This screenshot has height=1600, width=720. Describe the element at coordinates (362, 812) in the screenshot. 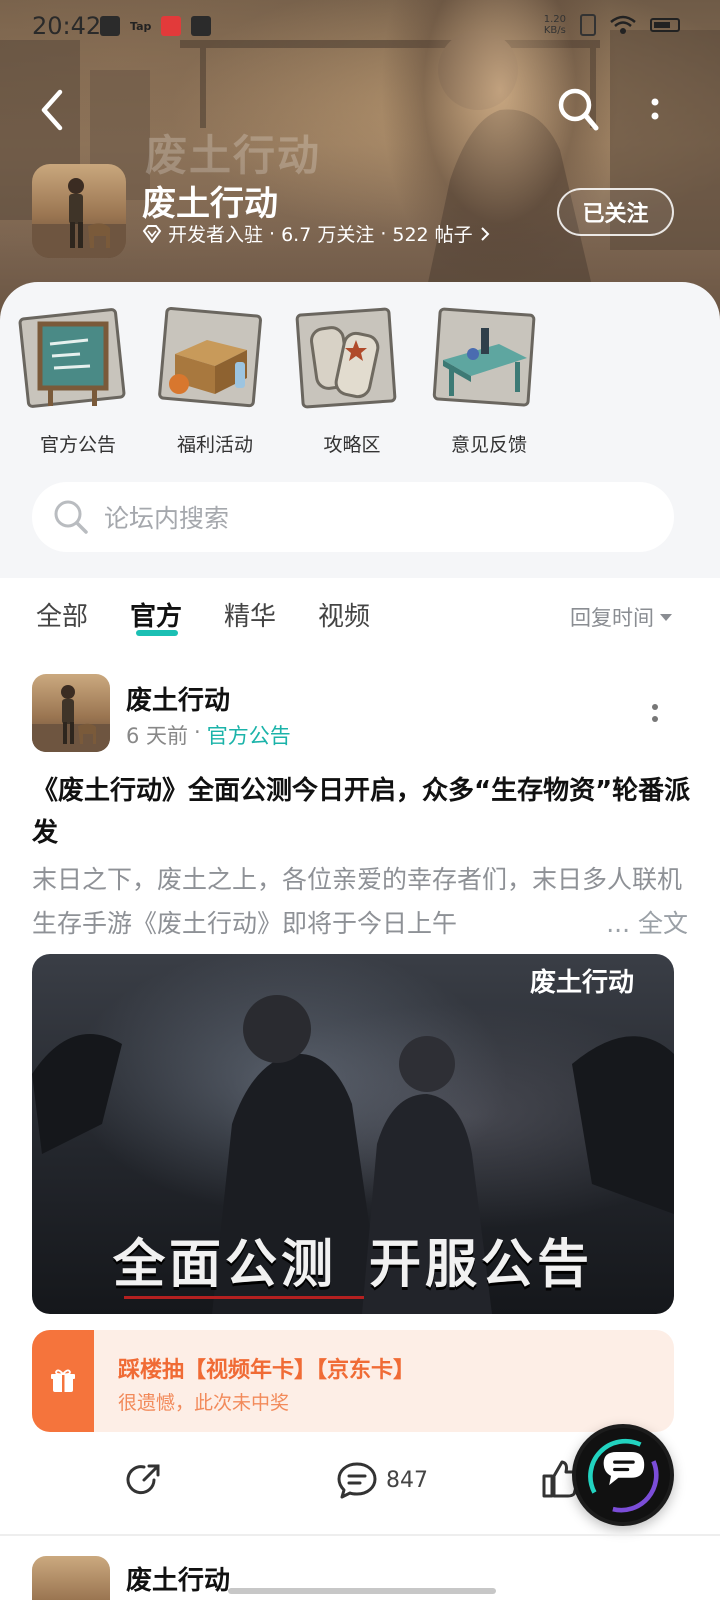

I see `post-title: 《废土行动》全面公测今日开启，众多“生存物资”轮番派发` at that location.